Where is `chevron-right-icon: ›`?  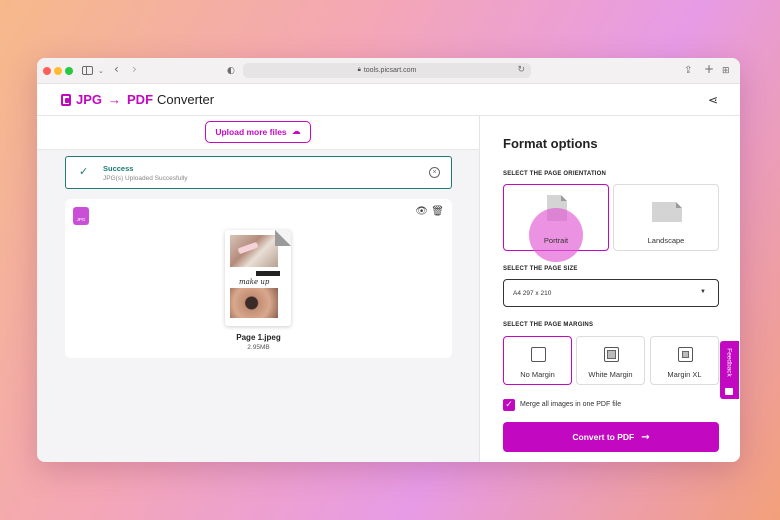 chevron-right-icon: › is located at coordinates (134, 69).